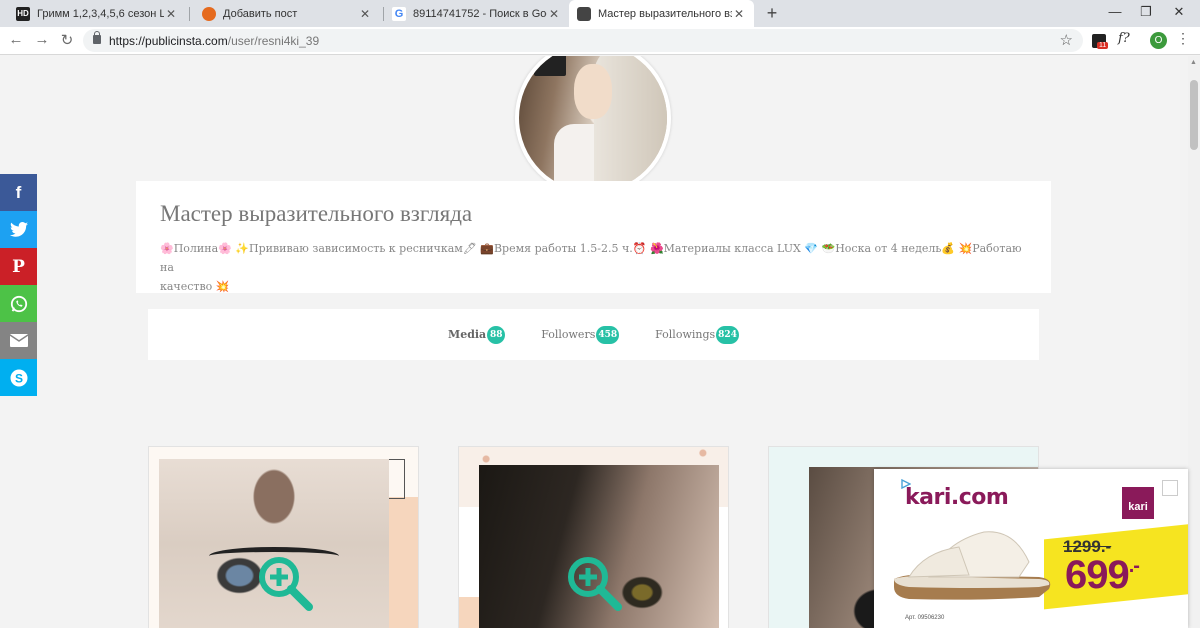 The height and width of the screenshot is (628, 1200). What do you see at coordinates (480, 13) in the screenshot?
I see `tab-title: 89114741752 - Поиск в Google` at bounding box center [480, 13].